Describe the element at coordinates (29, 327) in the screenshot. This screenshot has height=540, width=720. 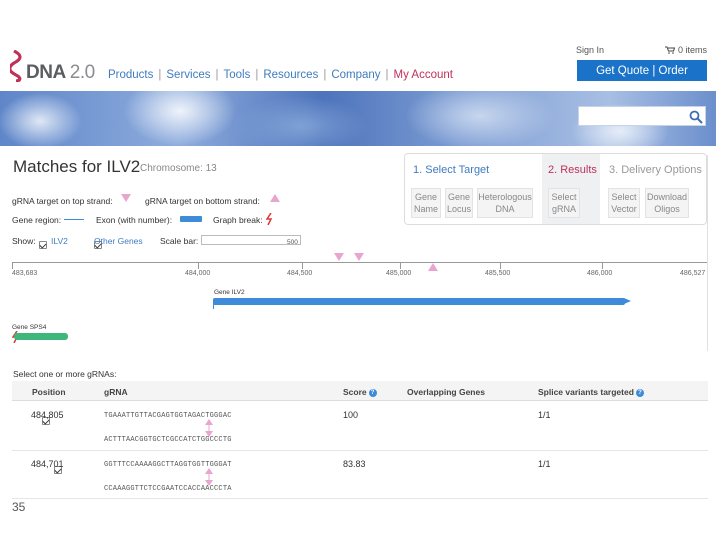
I see `gene-sps4-track-label: Gene SPS4` at that location.